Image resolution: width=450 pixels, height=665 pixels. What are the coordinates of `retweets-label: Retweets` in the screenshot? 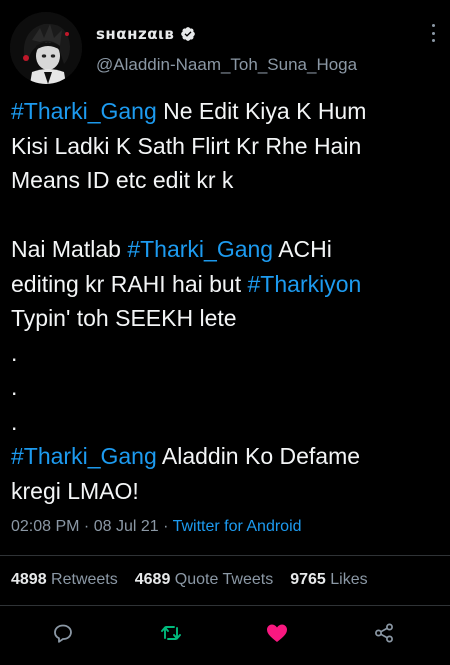 It's located at (84, 579).